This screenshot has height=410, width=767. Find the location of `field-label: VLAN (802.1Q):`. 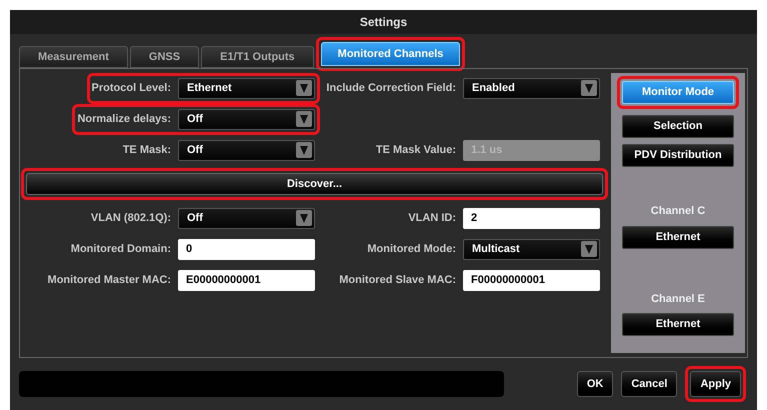

field-label: VLAN (802.1Q): is located at coordinates (130, 218).